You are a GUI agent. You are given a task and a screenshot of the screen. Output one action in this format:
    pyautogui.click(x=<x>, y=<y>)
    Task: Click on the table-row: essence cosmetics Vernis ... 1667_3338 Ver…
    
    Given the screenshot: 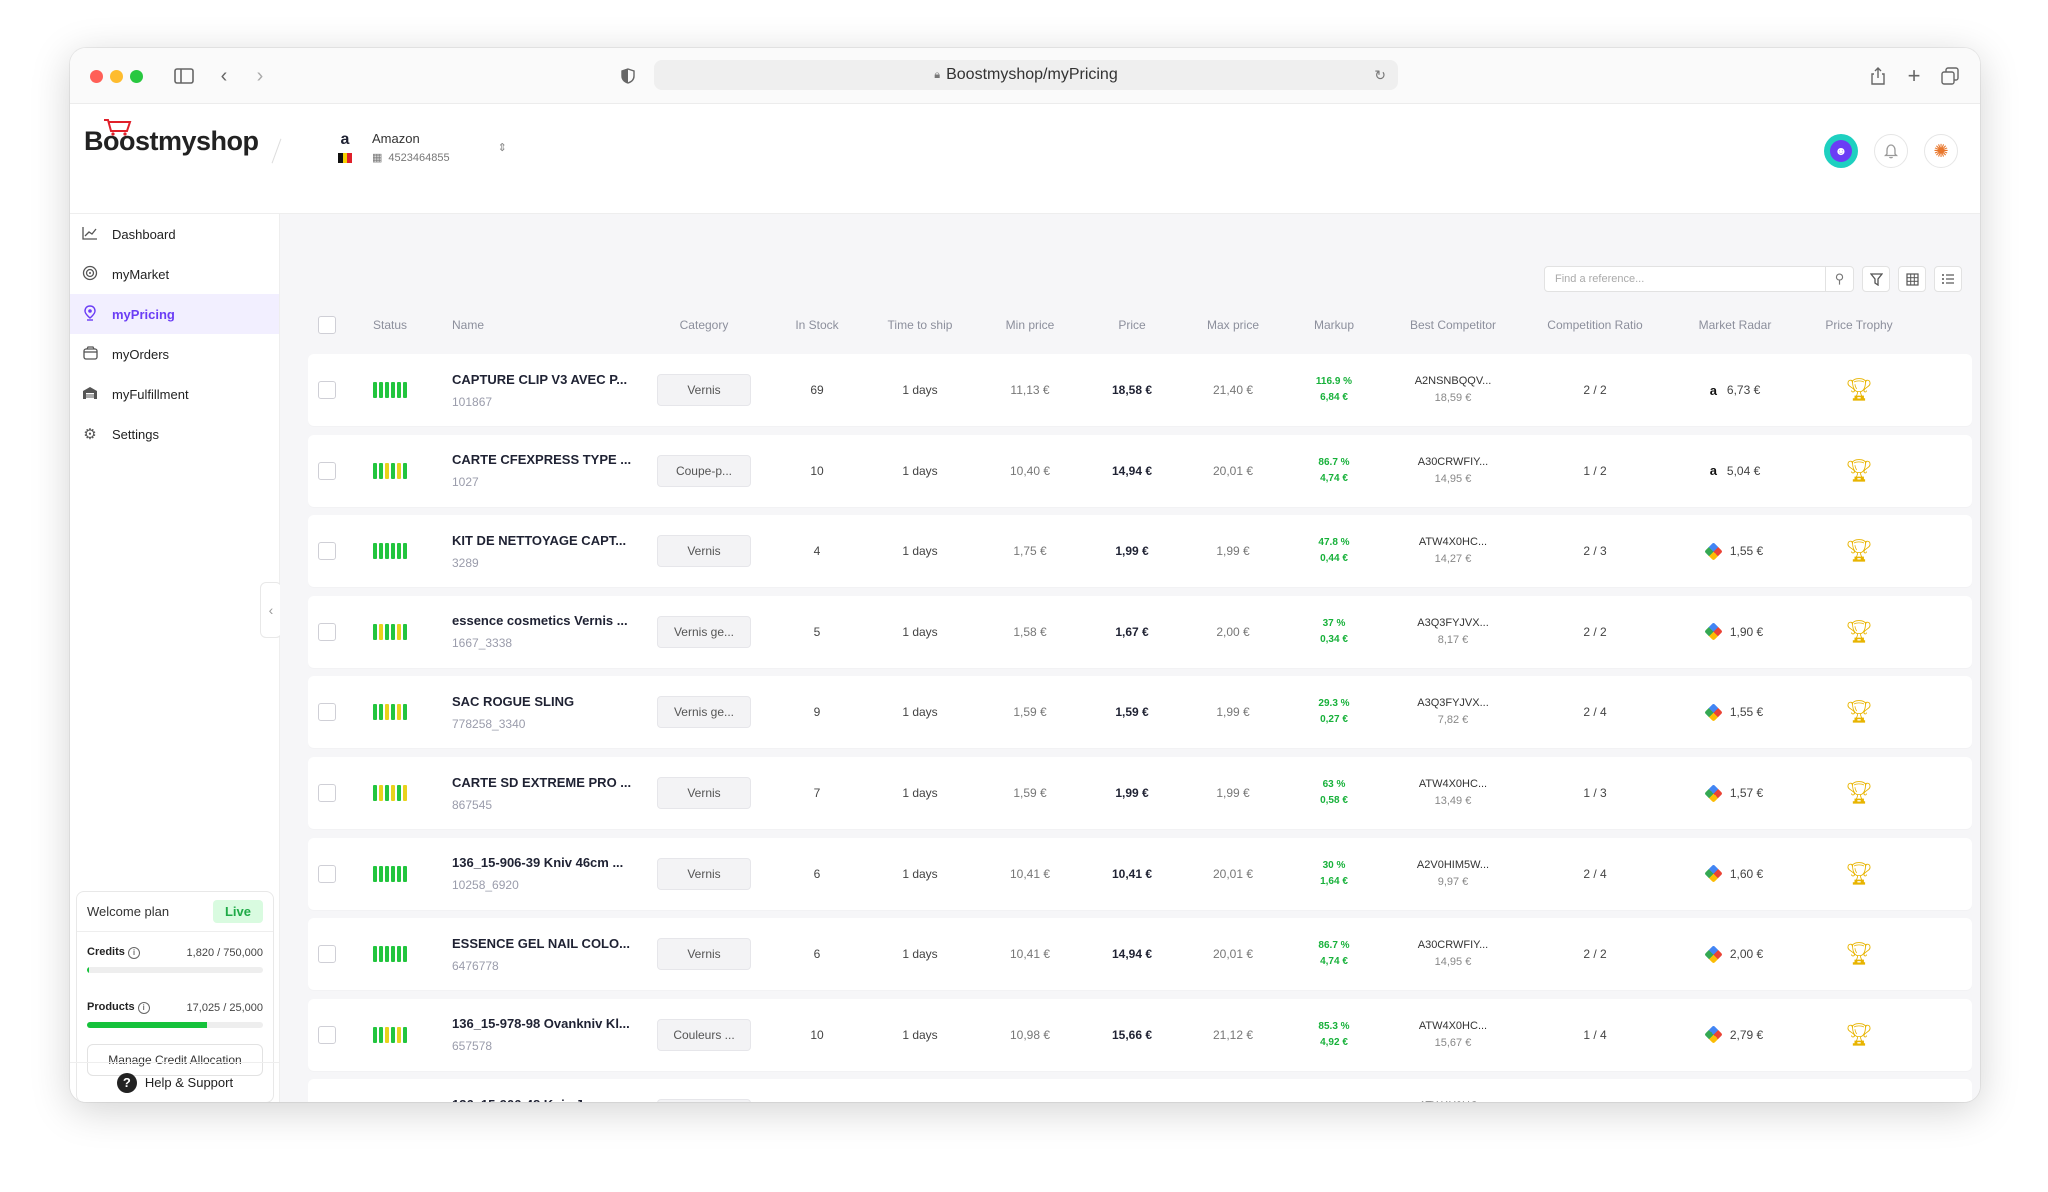 What is the action you would take?
    pyautogui.click(x=1140, y=631)
    